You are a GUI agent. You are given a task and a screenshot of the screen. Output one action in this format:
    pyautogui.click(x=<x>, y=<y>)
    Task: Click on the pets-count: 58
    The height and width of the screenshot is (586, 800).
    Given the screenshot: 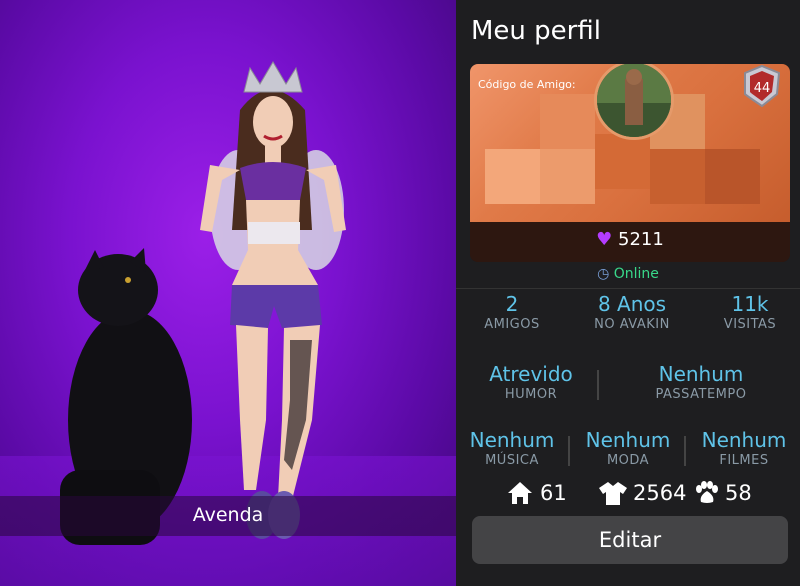 What is the action you would take?
    pyautogui.click(x=722, y=493)
    